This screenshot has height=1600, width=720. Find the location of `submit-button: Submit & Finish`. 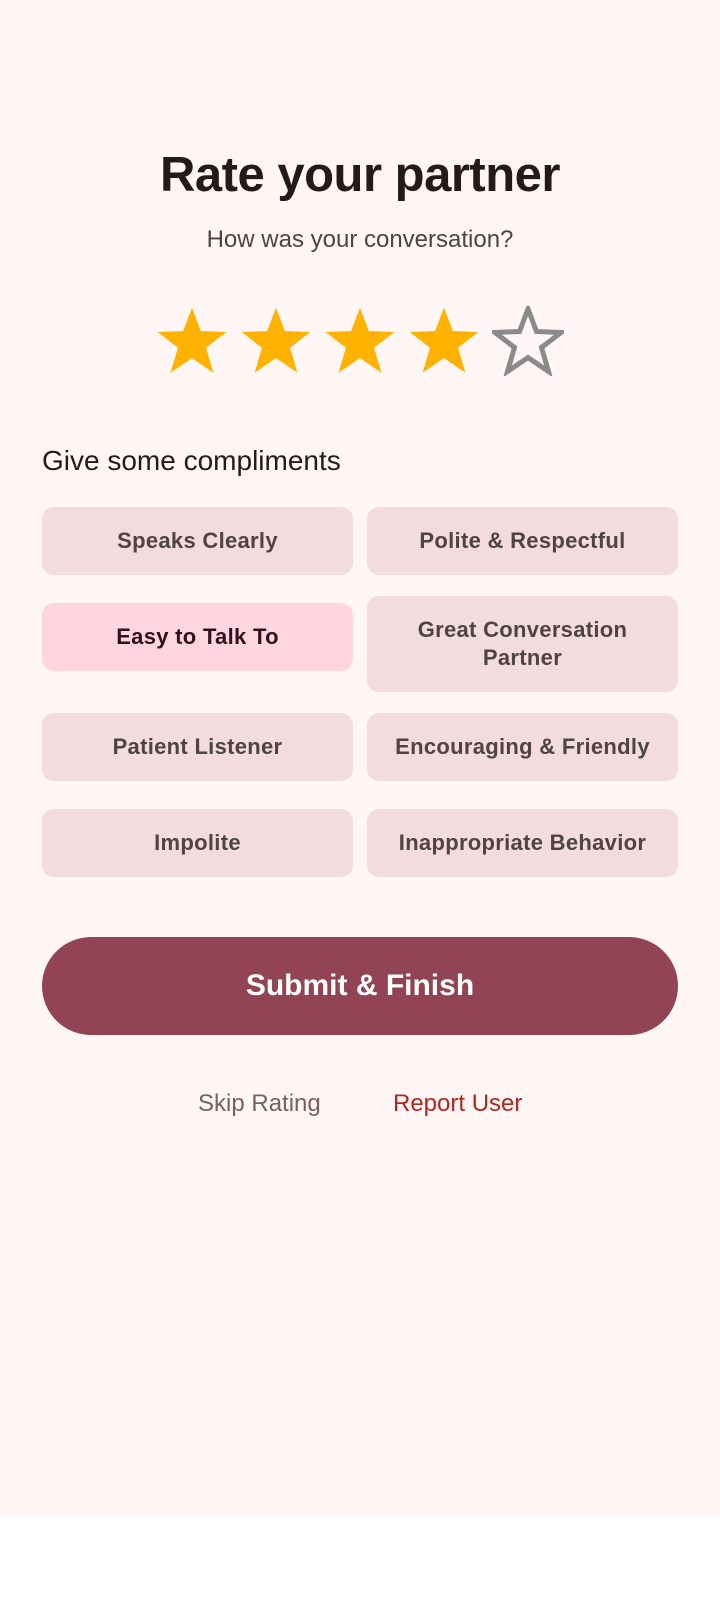

submit-button: Submit & Finish is located at coordinates (360, 986).